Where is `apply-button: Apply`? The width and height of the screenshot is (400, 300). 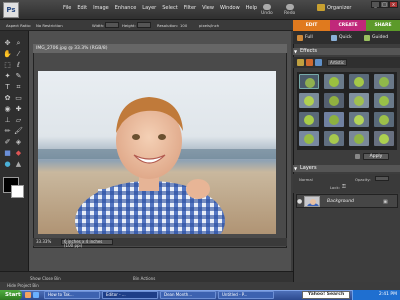 apply-button: Apply is located at coordinates (376, 156).